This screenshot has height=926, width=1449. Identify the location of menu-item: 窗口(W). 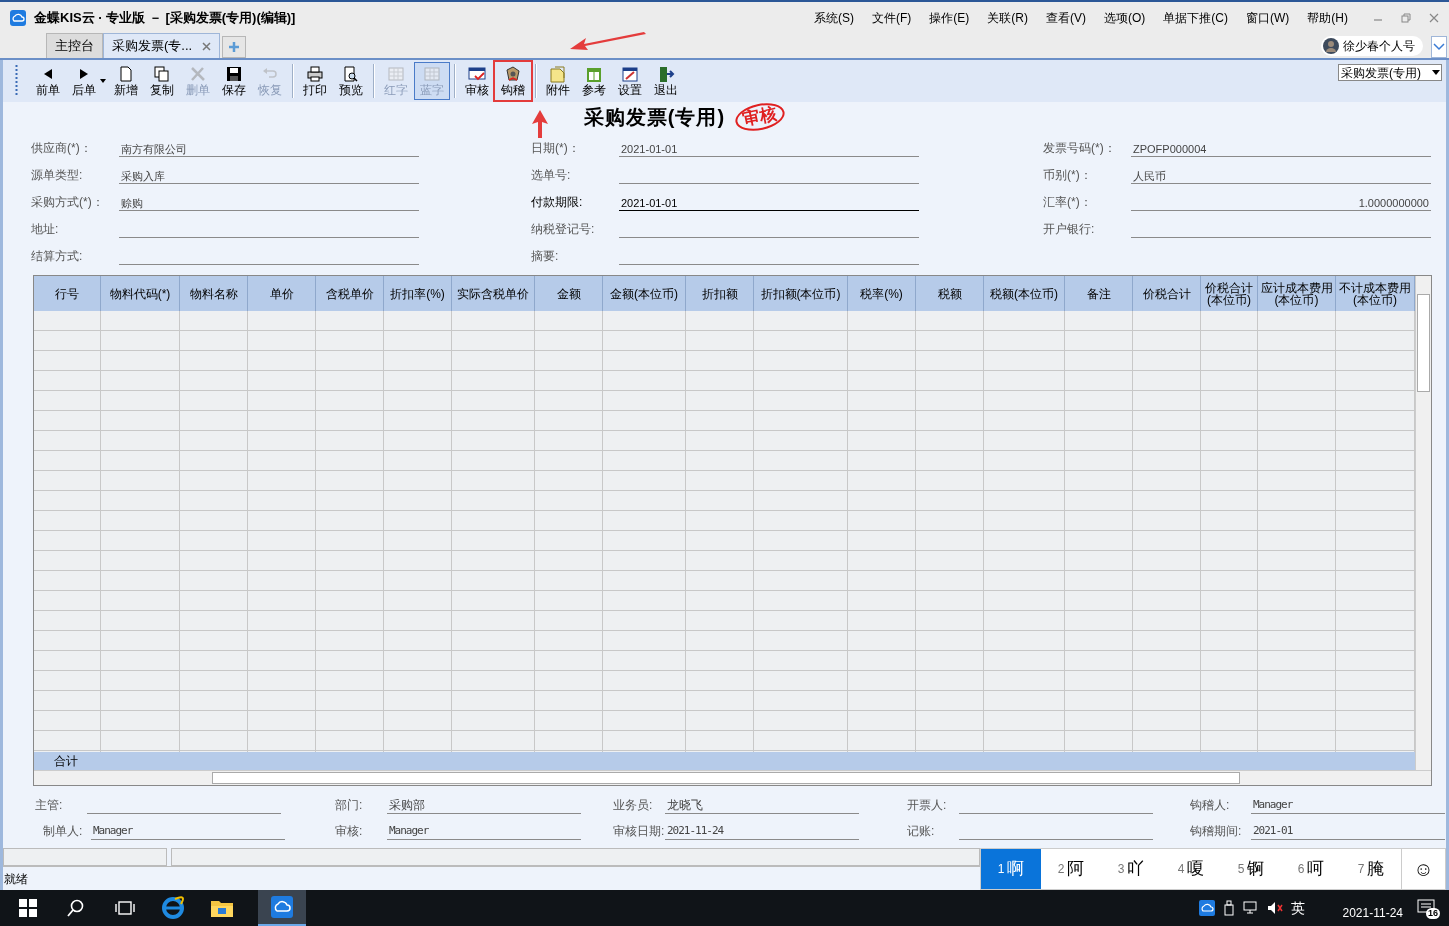
(1268, 17).